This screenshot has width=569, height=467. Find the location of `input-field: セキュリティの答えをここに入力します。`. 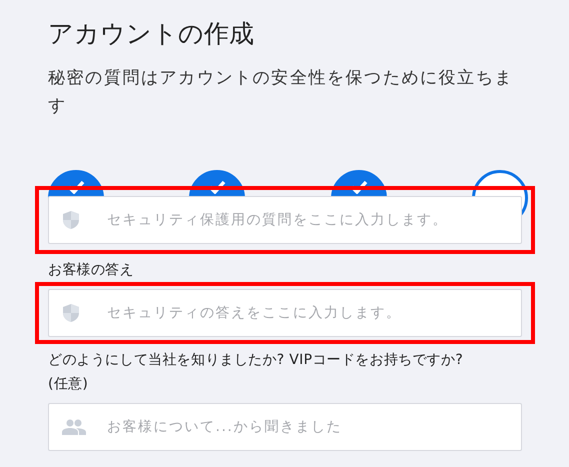

input-field: セキュリティの答えをここに入力します。 is located at coordinates (285, 313).